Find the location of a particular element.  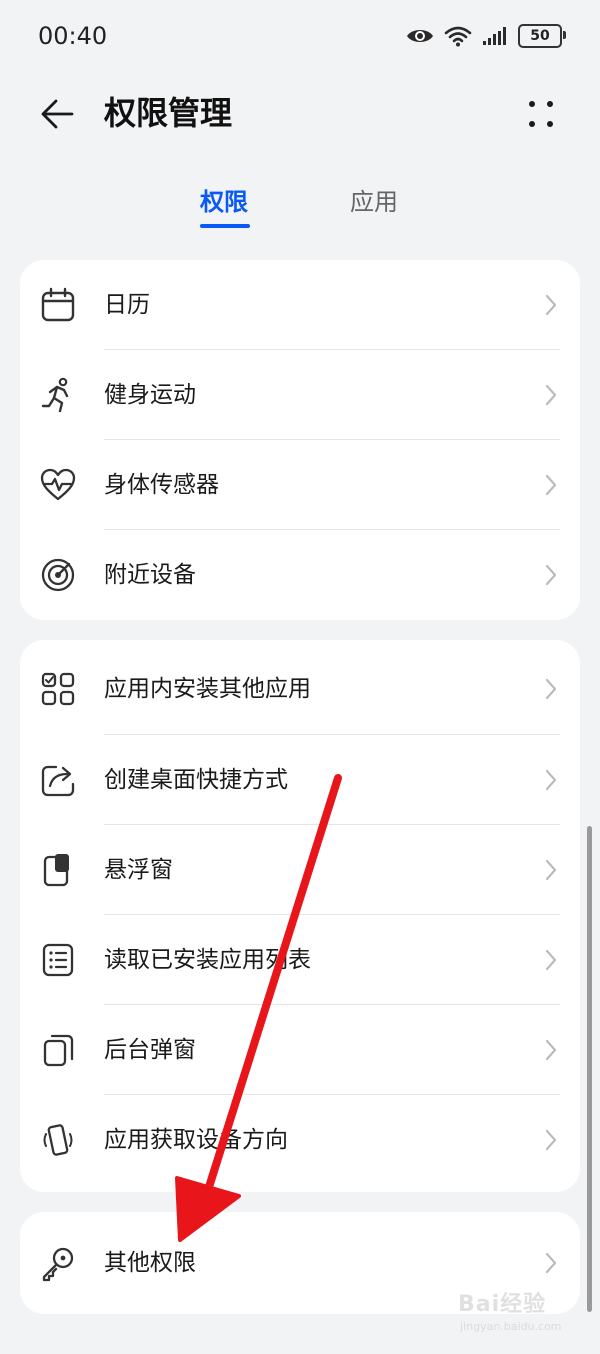

permission-label: 后台弹窗 is located at coordinates (150, 1050).